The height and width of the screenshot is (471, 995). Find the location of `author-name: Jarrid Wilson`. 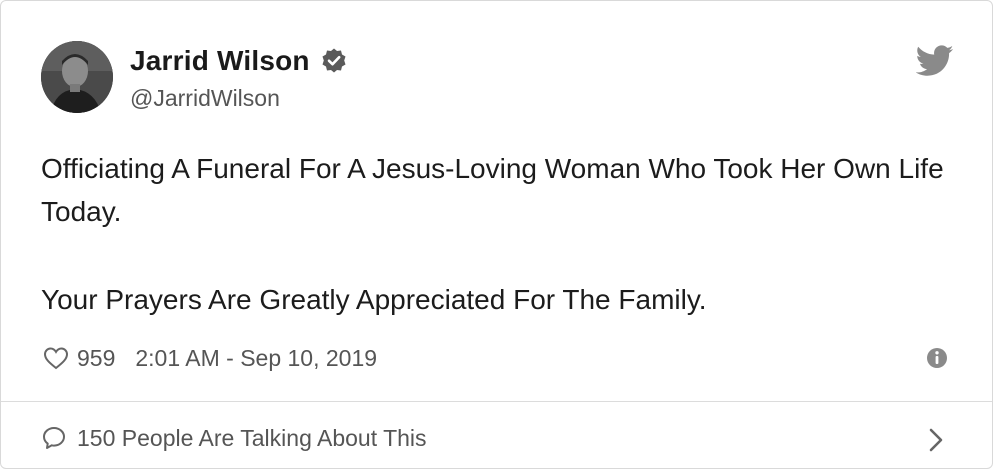

author-name: Jarrid Wilson is located at coordinates (220, 61).